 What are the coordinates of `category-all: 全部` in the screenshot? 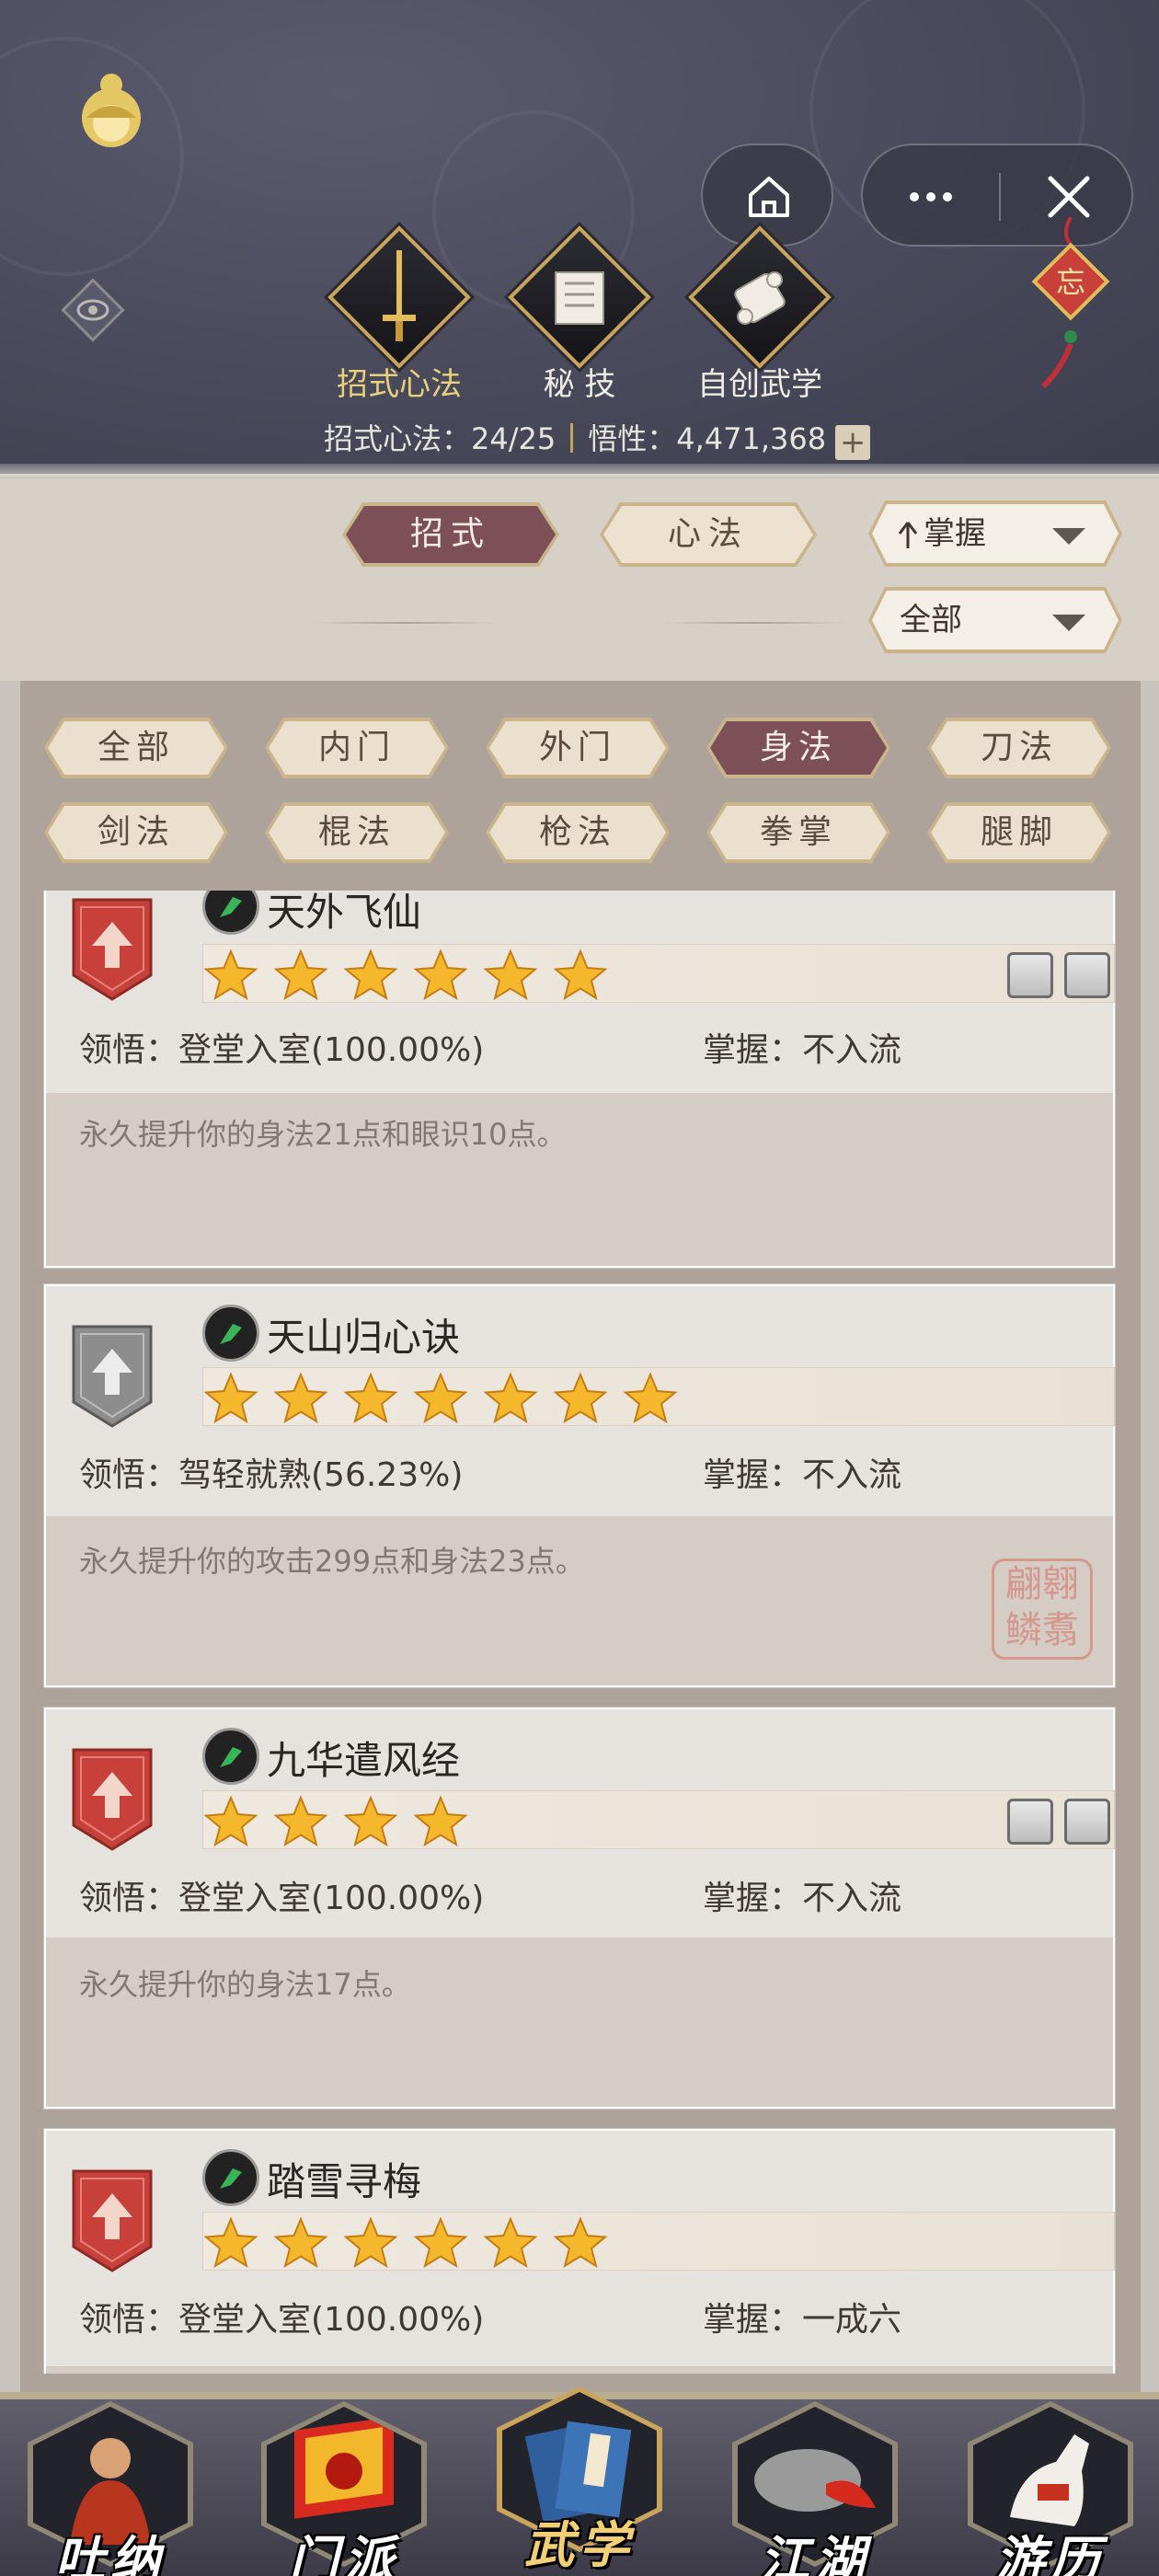 It's located at (136, 748).